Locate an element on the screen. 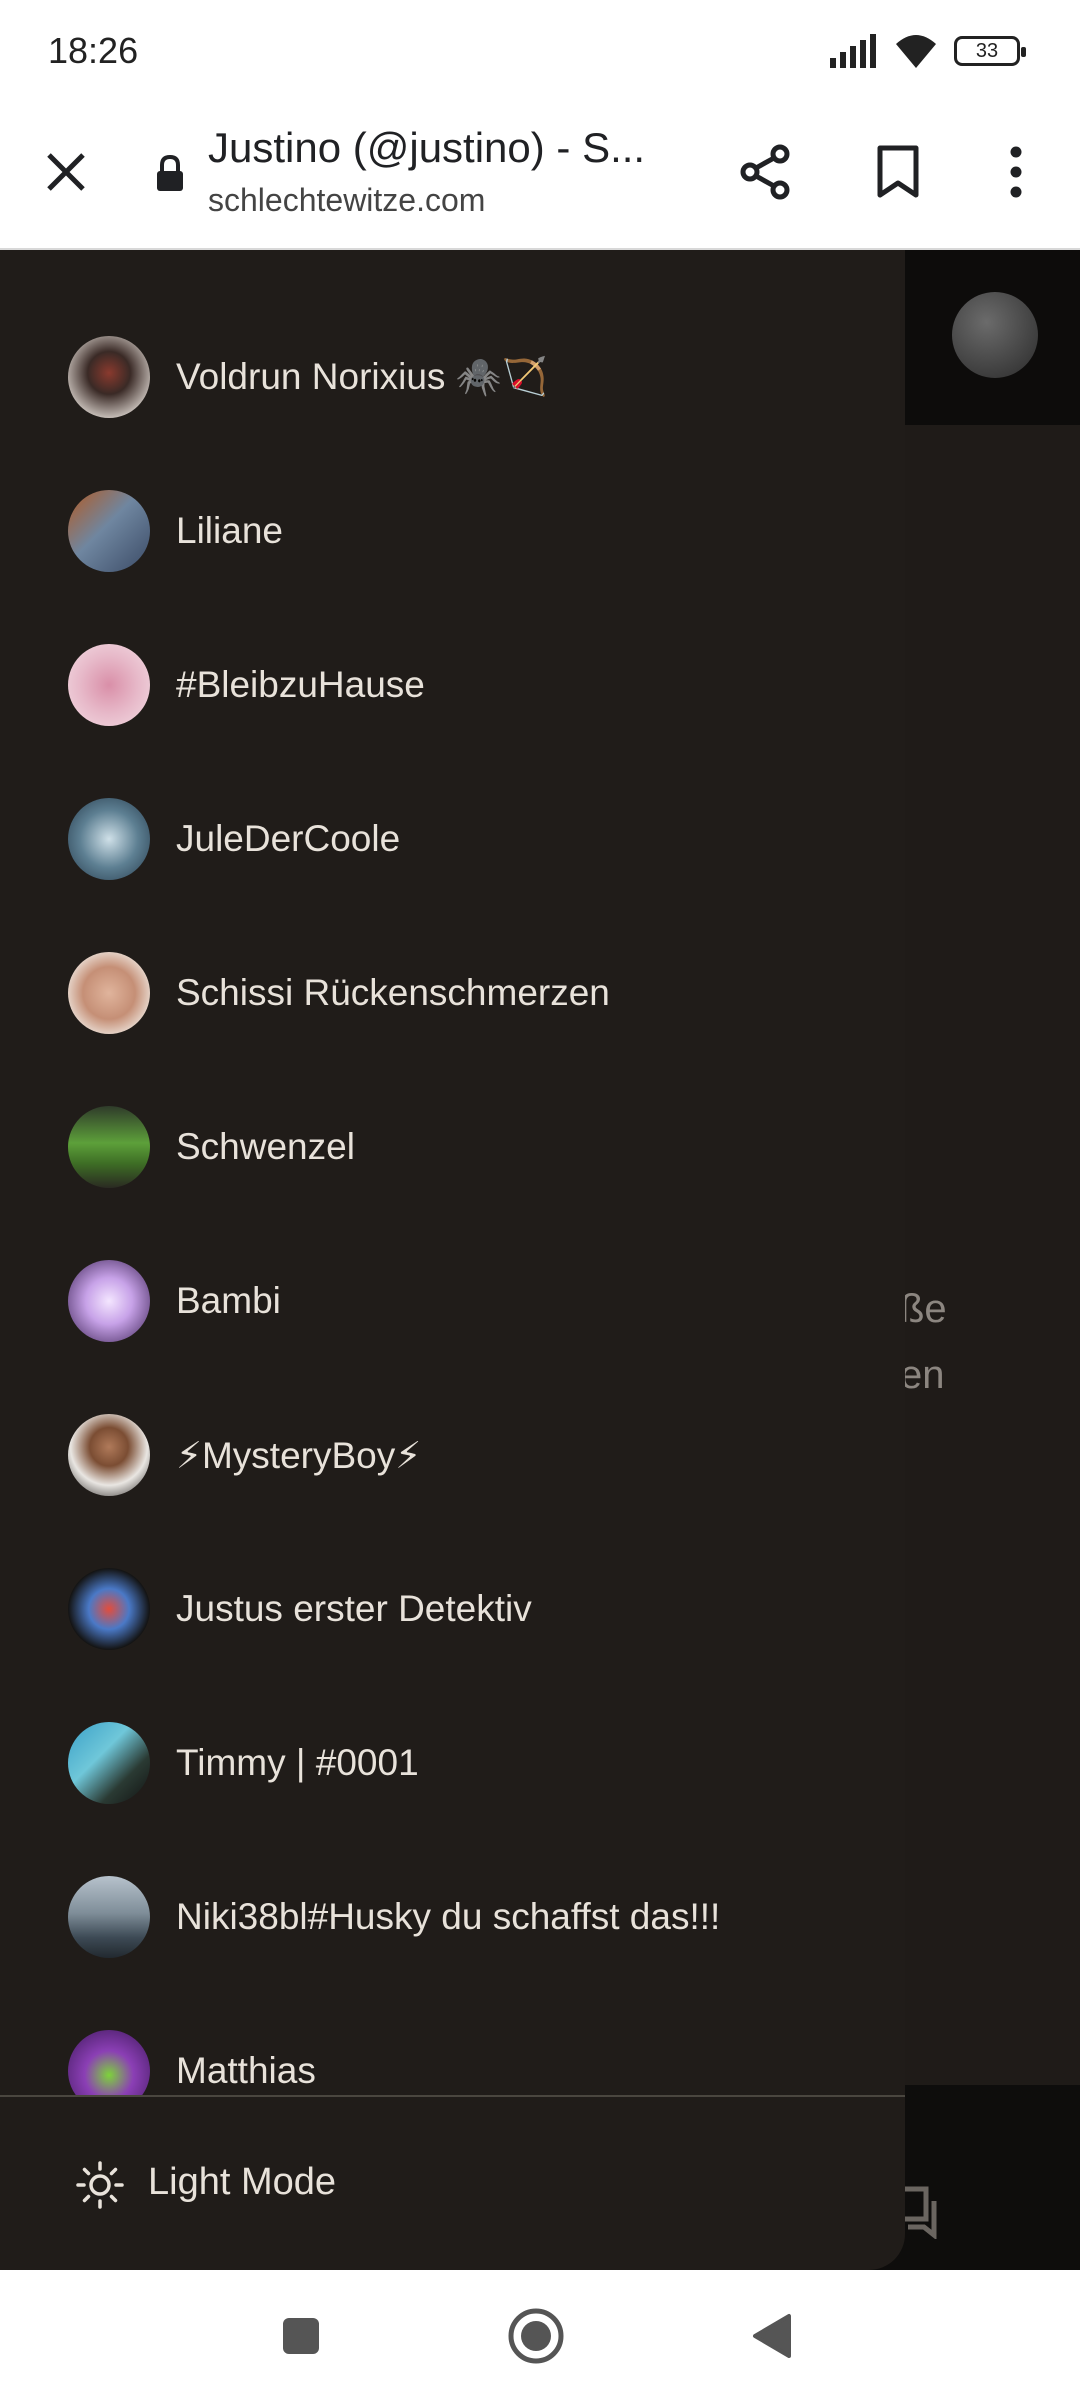 Image resolution: width=1080 pixels, height=2400 pixels. drawer-item: Bambi is located at coordinates (452, 1301).